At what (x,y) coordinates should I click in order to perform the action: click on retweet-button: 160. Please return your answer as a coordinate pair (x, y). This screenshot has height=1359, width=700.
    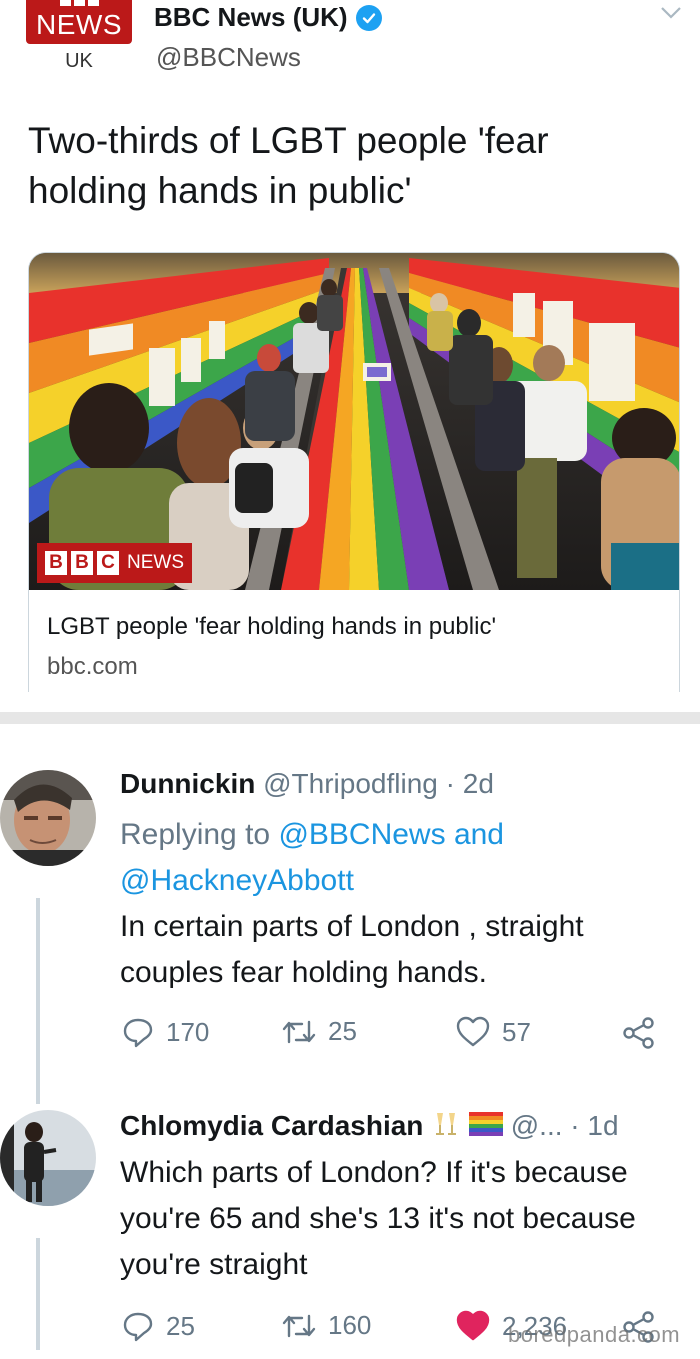
    Looking at the image, I should click on (326, 1325).